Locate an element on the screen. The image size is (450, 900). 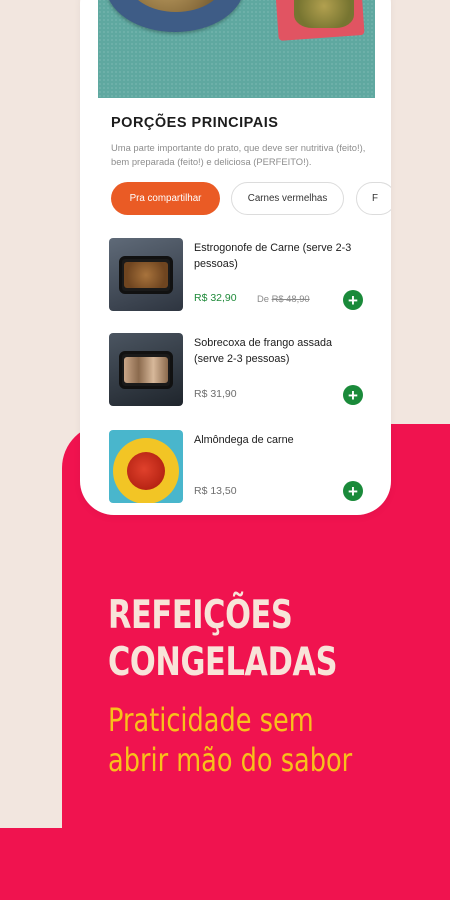
old-price-prefix: De is located at coordinates (263, 298).